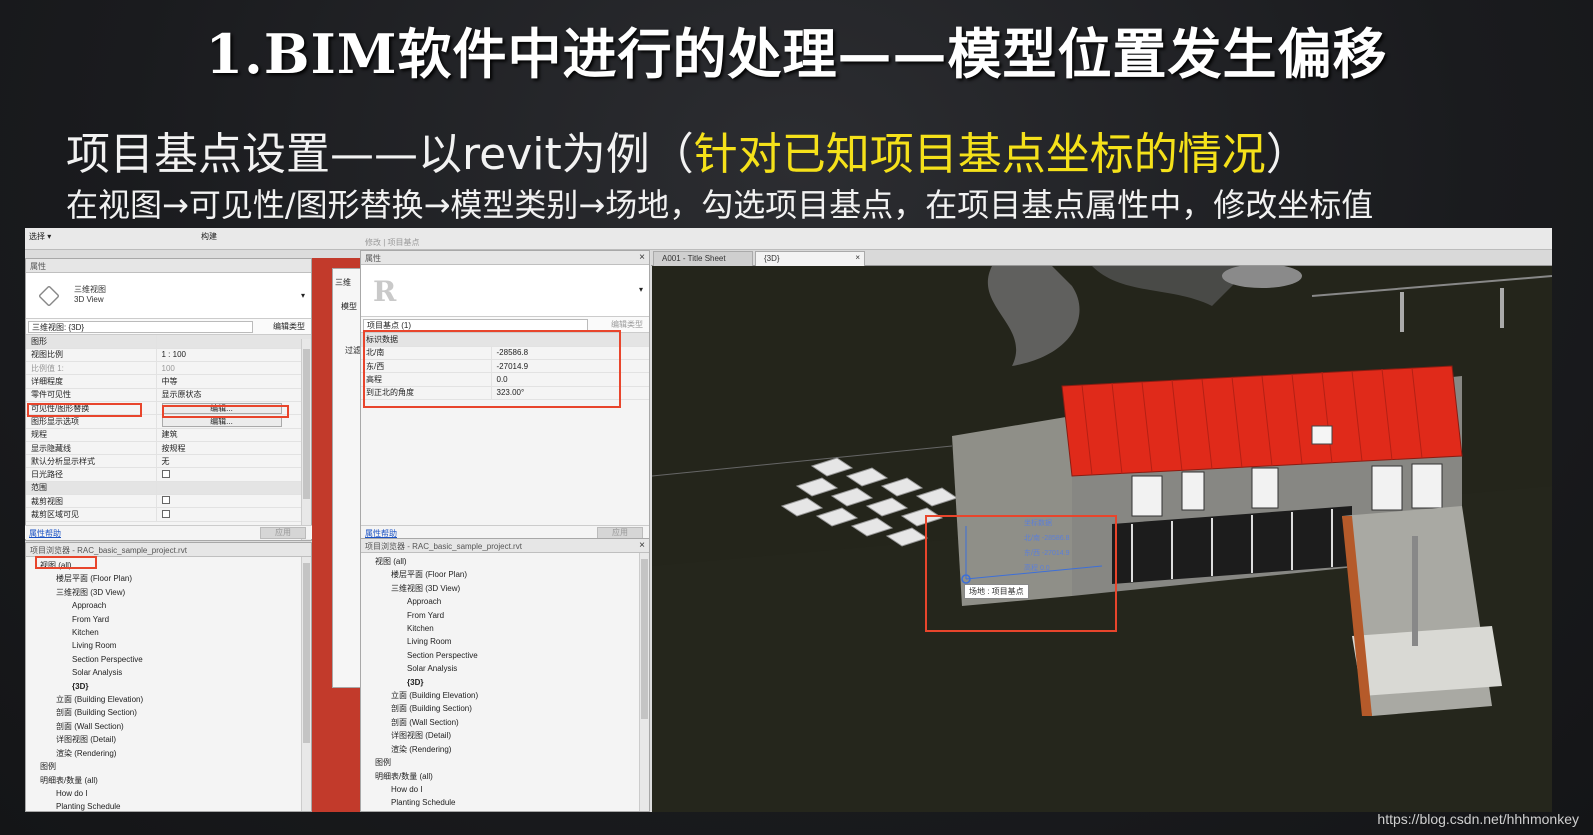 The width and height of the screenshot is (1593, 835). I want to click on dialog-model-label: 模型, so click(349, 306).